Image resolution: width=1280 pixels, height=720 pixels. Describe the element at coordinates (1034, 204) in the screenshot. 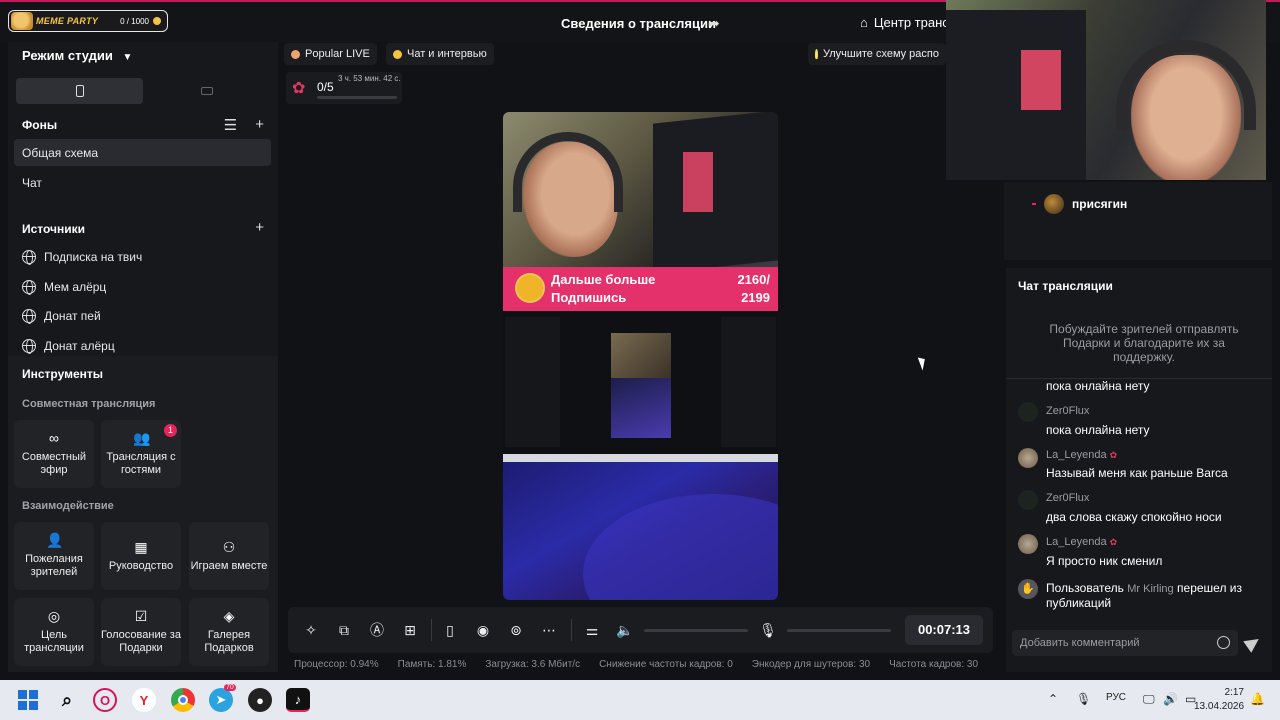

I see `rank-marker` at that location.